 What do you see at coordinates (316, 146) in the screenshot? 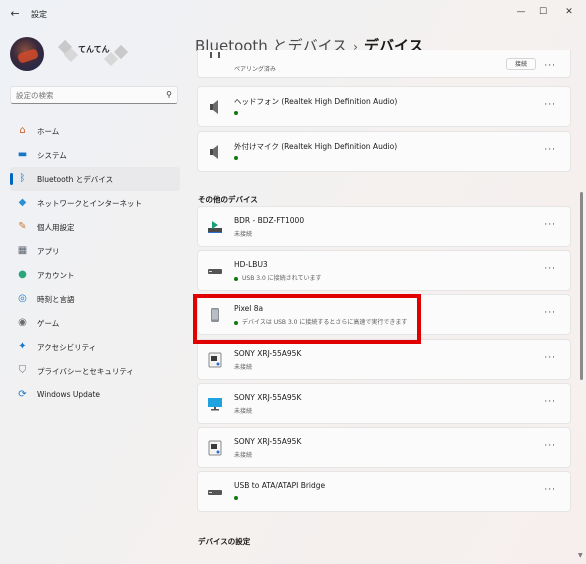
I see `device-name: 外付けマイク (Realtek High Definition Audio)` at bounding box center [316, 146].